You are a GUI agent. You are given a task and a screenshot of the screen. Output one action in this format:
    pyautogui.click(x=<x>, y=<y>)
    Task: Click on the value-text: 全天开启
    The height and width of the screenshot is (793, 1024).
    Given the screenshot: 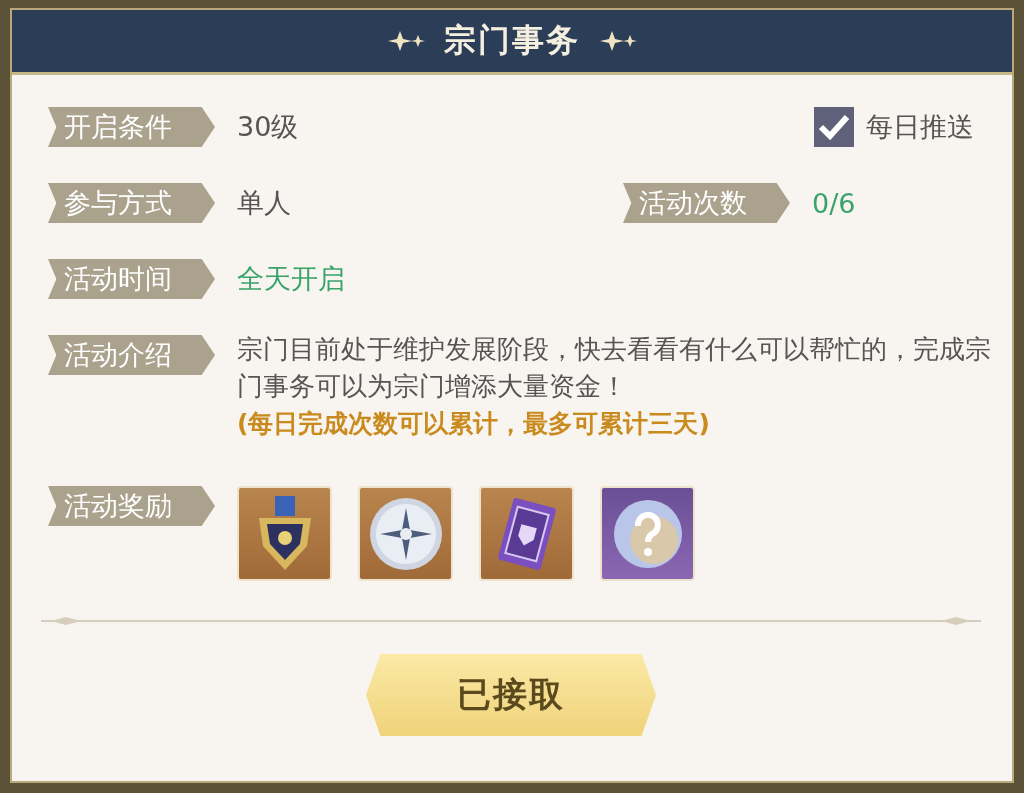 What is the action you would take?
    pyautogui.click(x=291, y=279)
    